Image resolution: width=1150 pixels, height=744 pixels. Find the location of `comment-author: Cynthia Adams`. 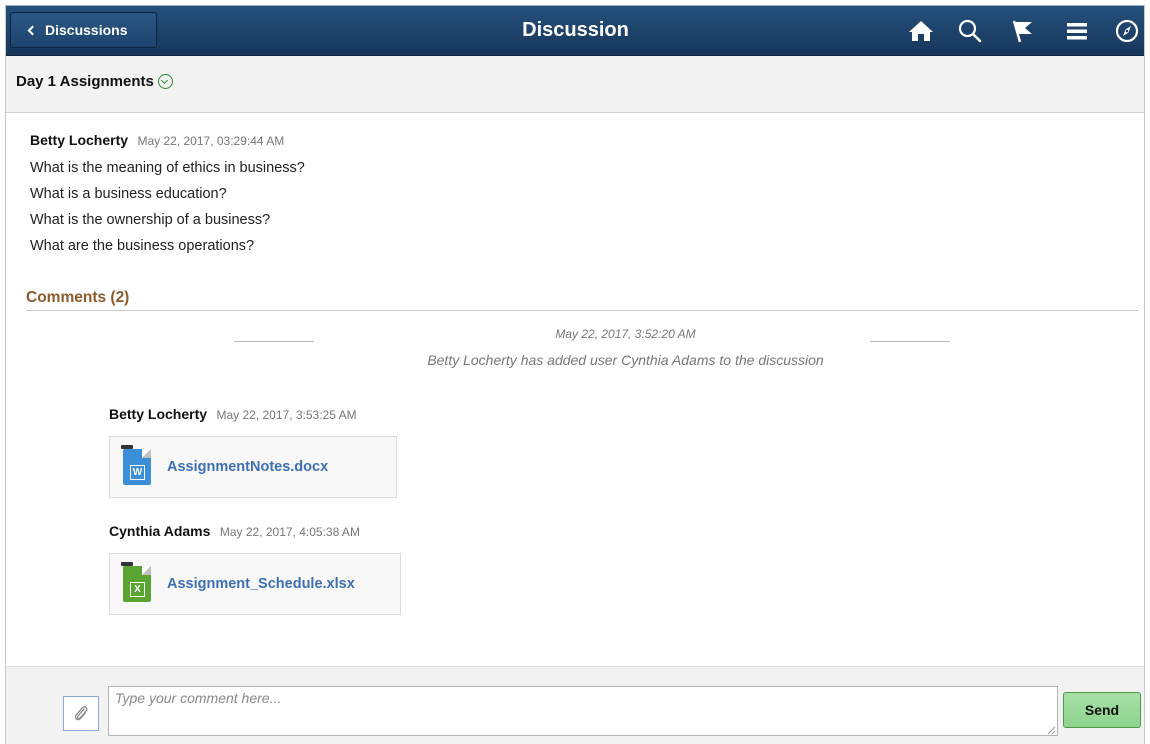

comment-author: Cynthia Adams is located at coordinates (160, 531).